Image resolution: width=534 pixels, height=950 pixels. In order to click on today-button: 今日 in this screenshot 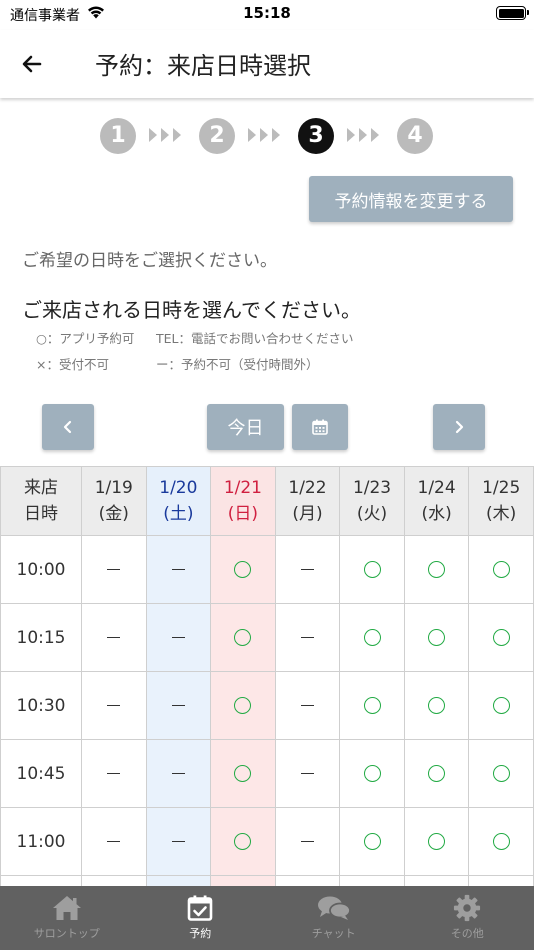, I will do `click(245, 427)`.